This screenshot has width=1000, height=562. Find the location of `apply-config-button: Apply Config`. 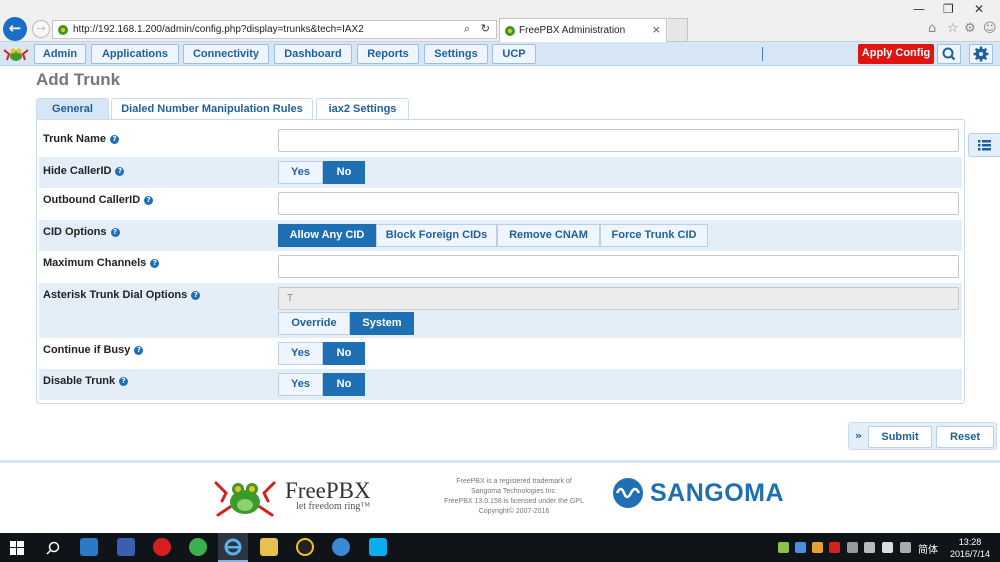

apply-config-button: Apply Config is located at coordinates (896, 54).